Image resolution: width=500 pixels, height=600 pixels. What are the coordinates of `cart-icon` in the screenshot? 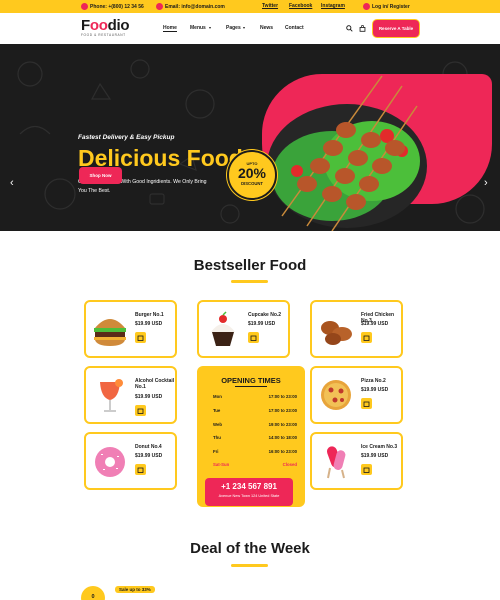 It's located at (362, 28).